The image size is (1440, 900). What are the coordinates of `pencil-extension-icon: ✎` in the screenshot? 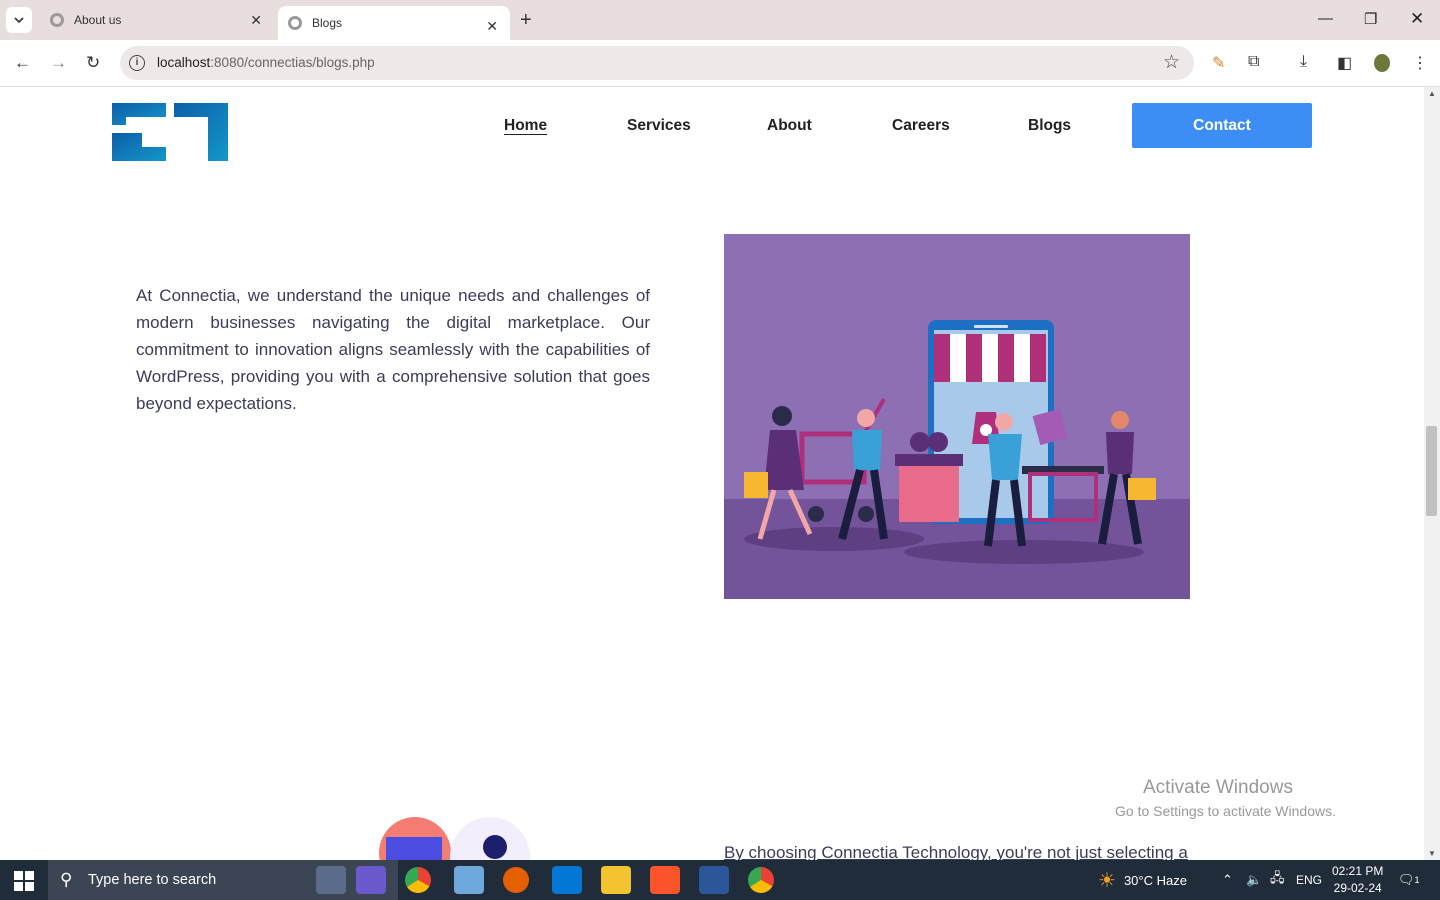 It's located at (1218, 63).